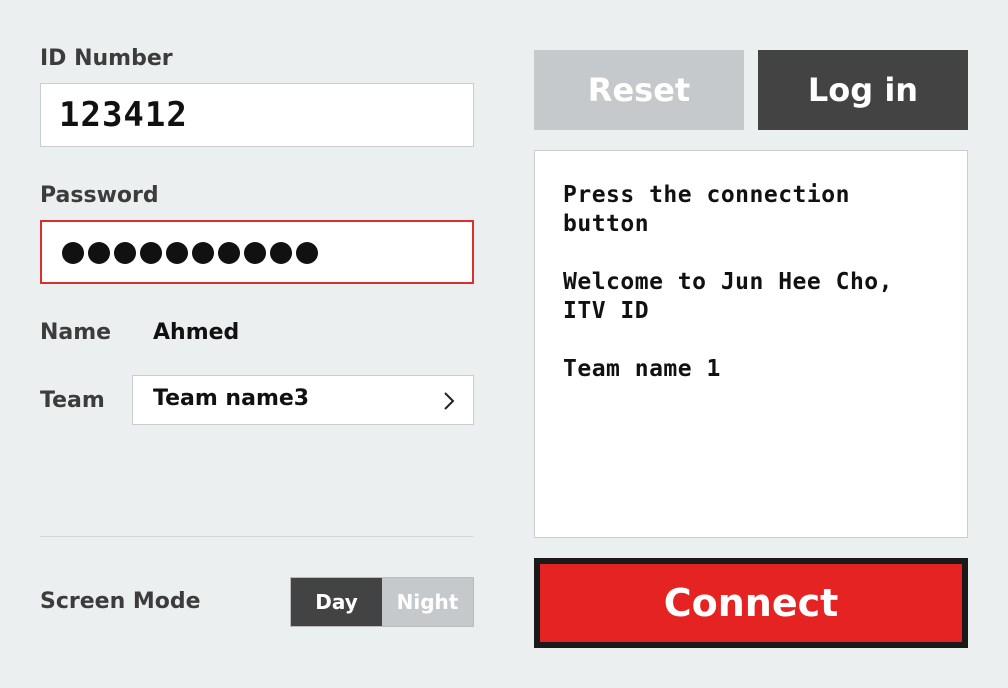 The width and height of the screenshot is (1008, 688). What do you see at coordinates (257, 536) in the screenshot?
I see `divider` at bounding box center [257, 536].